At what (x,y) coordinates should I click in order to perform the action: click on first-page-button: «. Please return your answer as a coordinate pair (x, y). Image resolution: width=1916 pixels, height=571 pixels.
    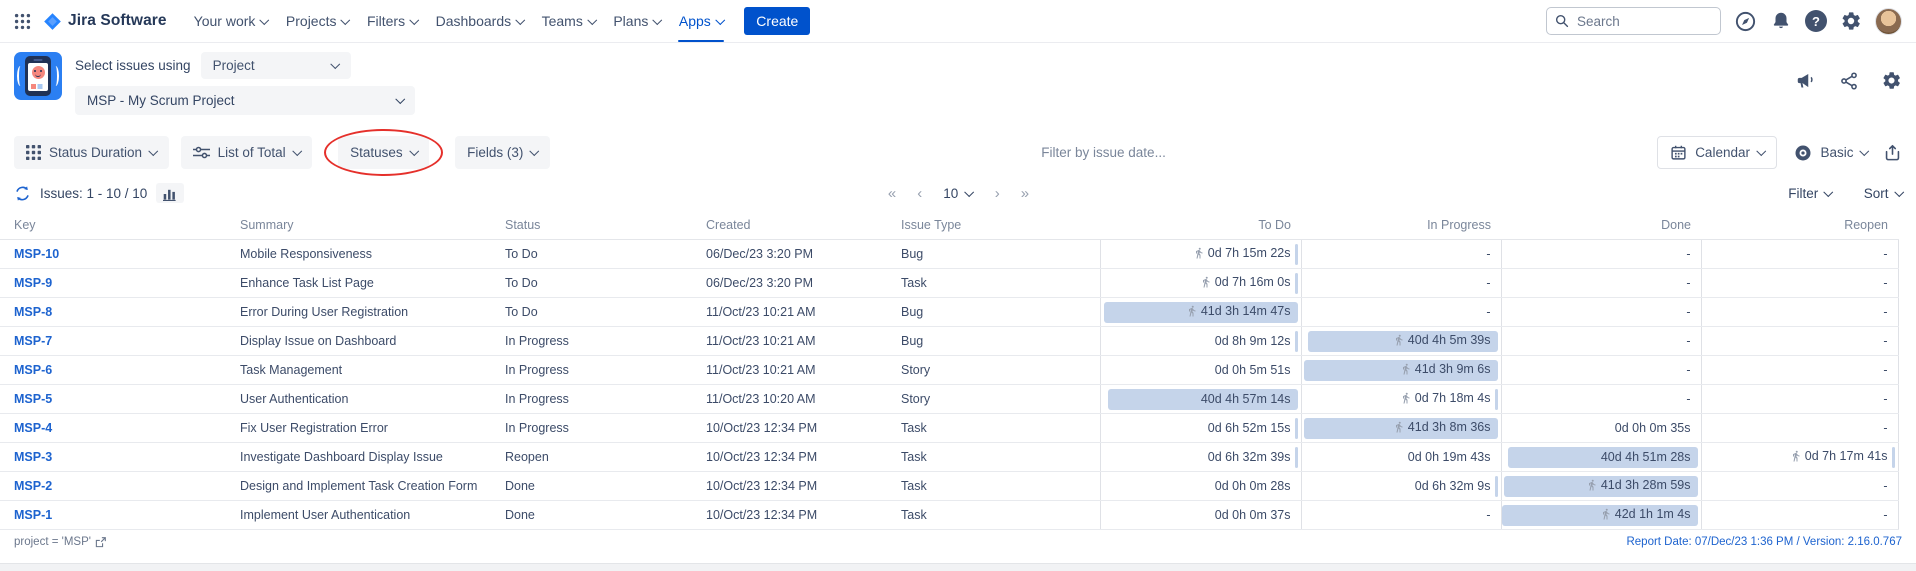
    Looking at the image, I should click on (892, 193).